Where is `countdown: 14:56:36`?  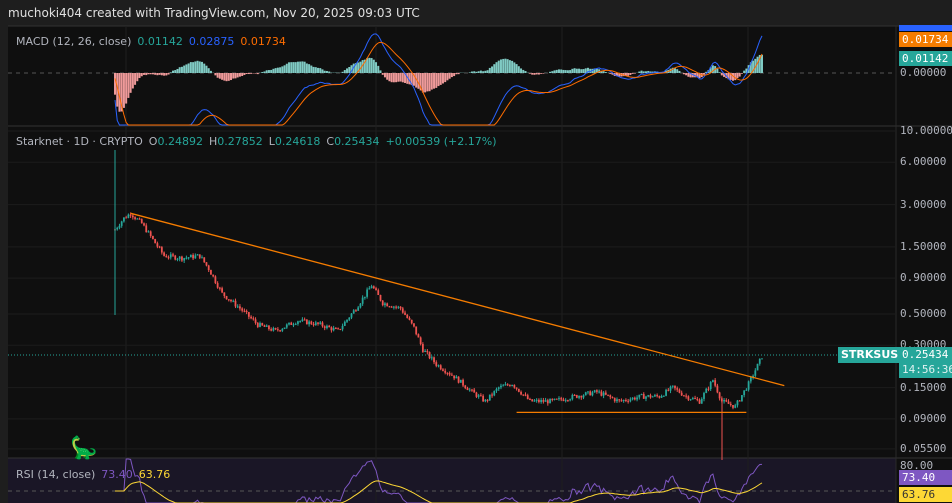
countdown: 14:56:36 is located at coordinates (927, 369).